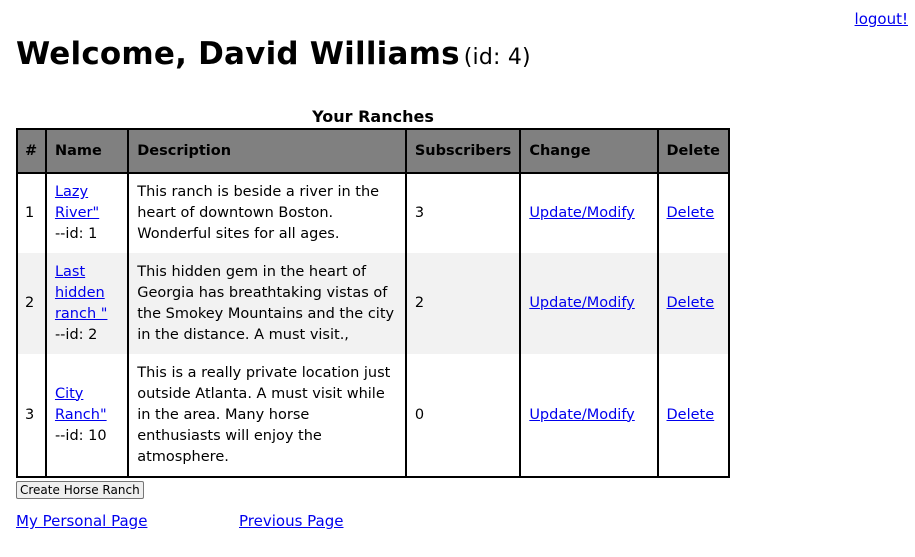 The height and width of the screenshot is (557, 915). Describe the element at coordinates (76, 334) in the screenshot. I see `ranch-id: --id: 2` at that location.